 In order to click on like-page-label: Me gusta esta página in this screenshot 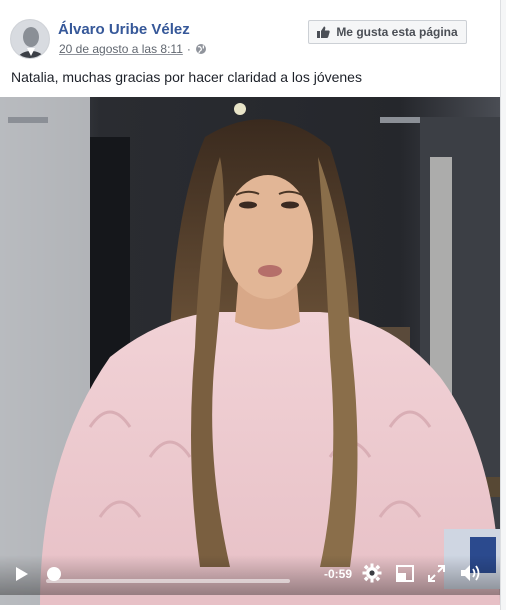, I will do `click(397, 32)`.